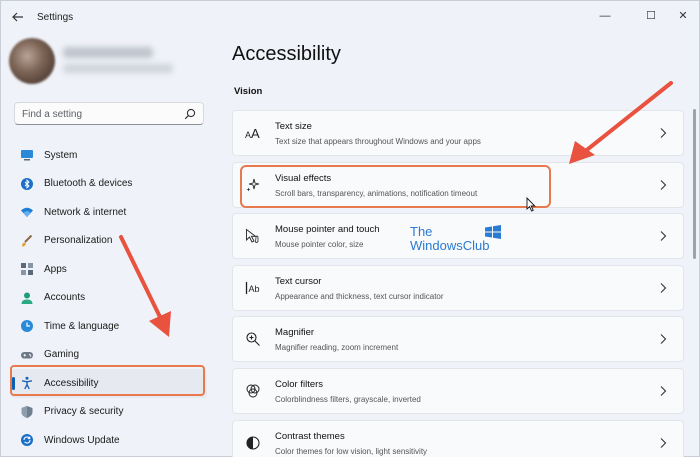 This screenshot has width=700, height=457. Describe the element at coordinates (298, 281) in the screenshot. I see `card-title: Text cursor` at that location.